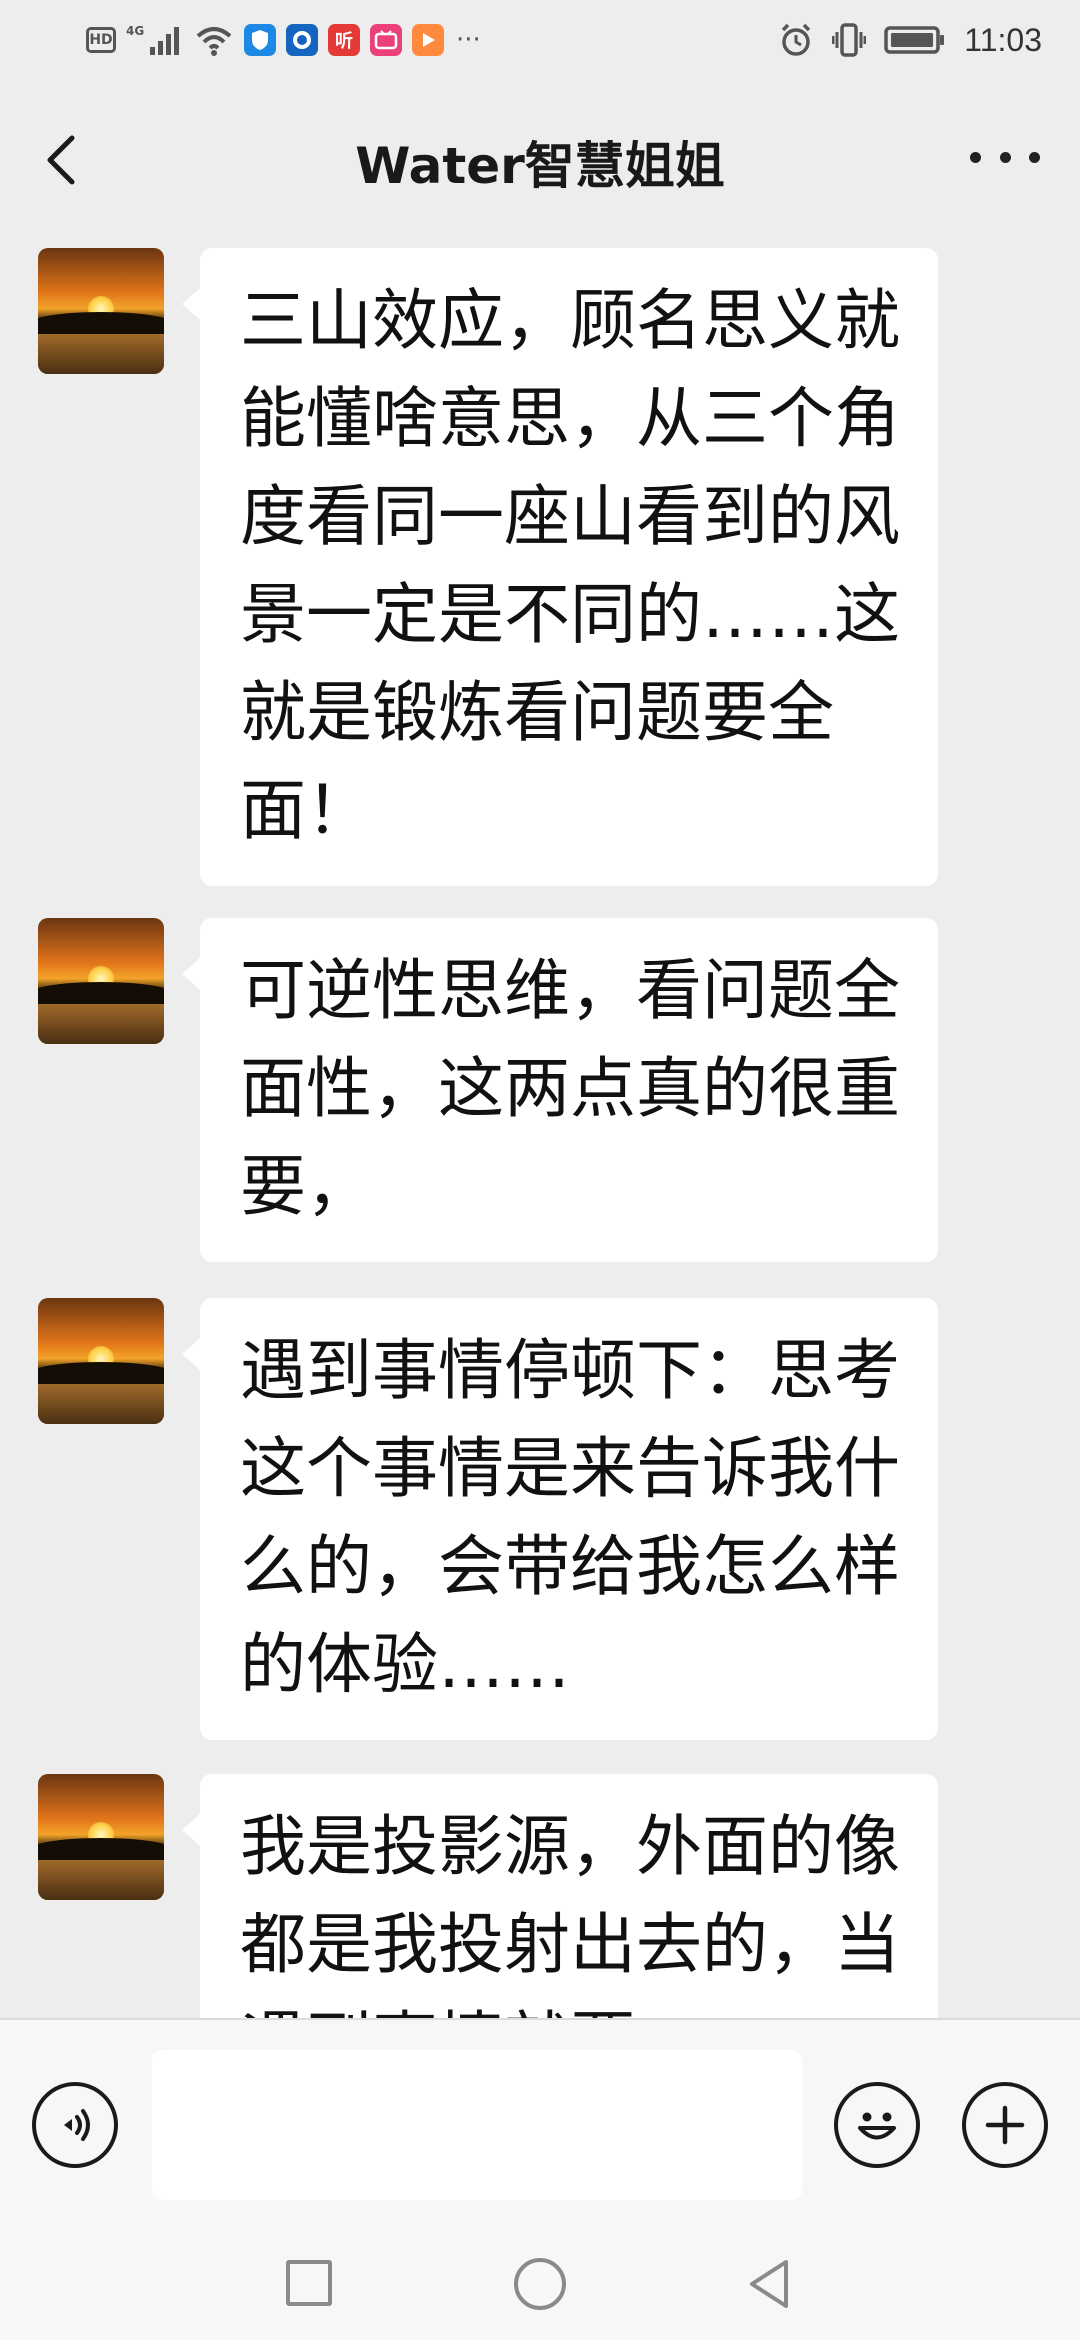  I want to click on bilibili-app-icon, so click(386, 40).